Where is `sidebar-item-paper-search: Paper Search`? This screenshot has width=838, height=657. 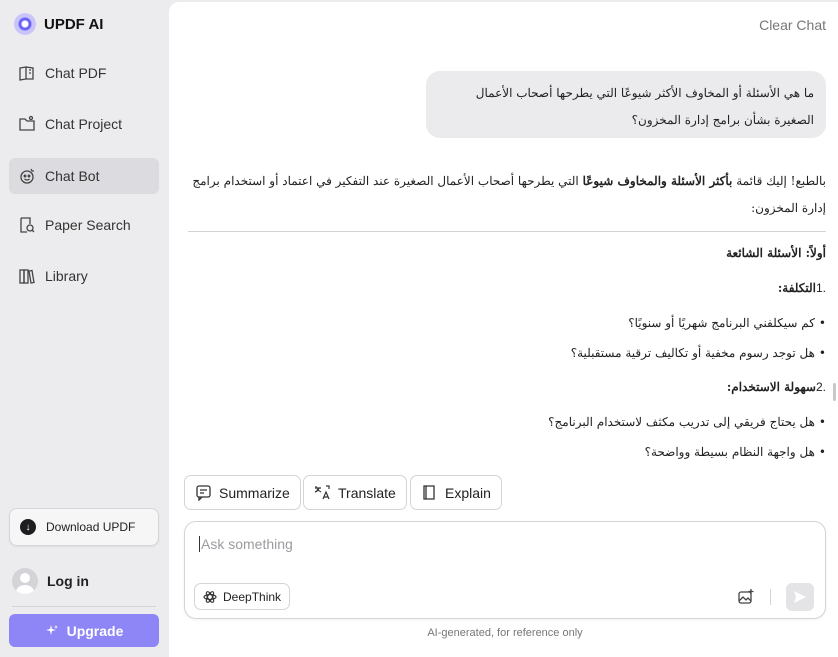 sidebar-item-paper-search: Paper Search is located at coordinates (84, 225).